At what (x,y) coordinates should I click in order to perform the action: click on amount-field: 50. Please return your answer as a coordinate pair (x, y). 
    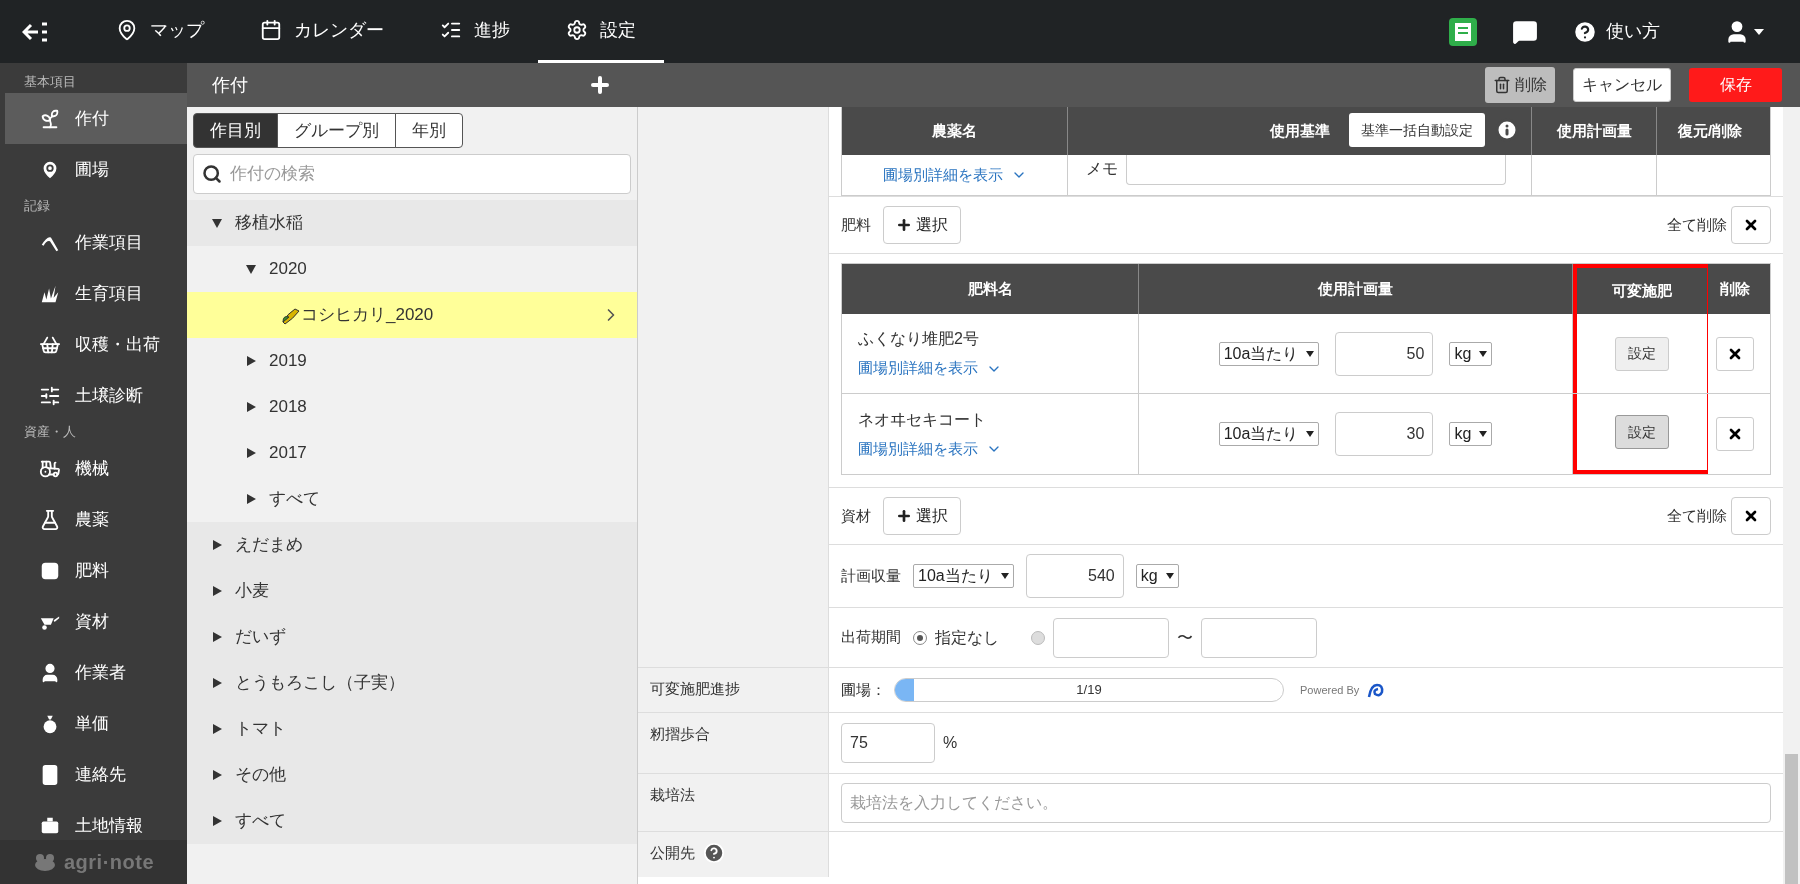
    Looking at the image, I should click on (1384, 353).